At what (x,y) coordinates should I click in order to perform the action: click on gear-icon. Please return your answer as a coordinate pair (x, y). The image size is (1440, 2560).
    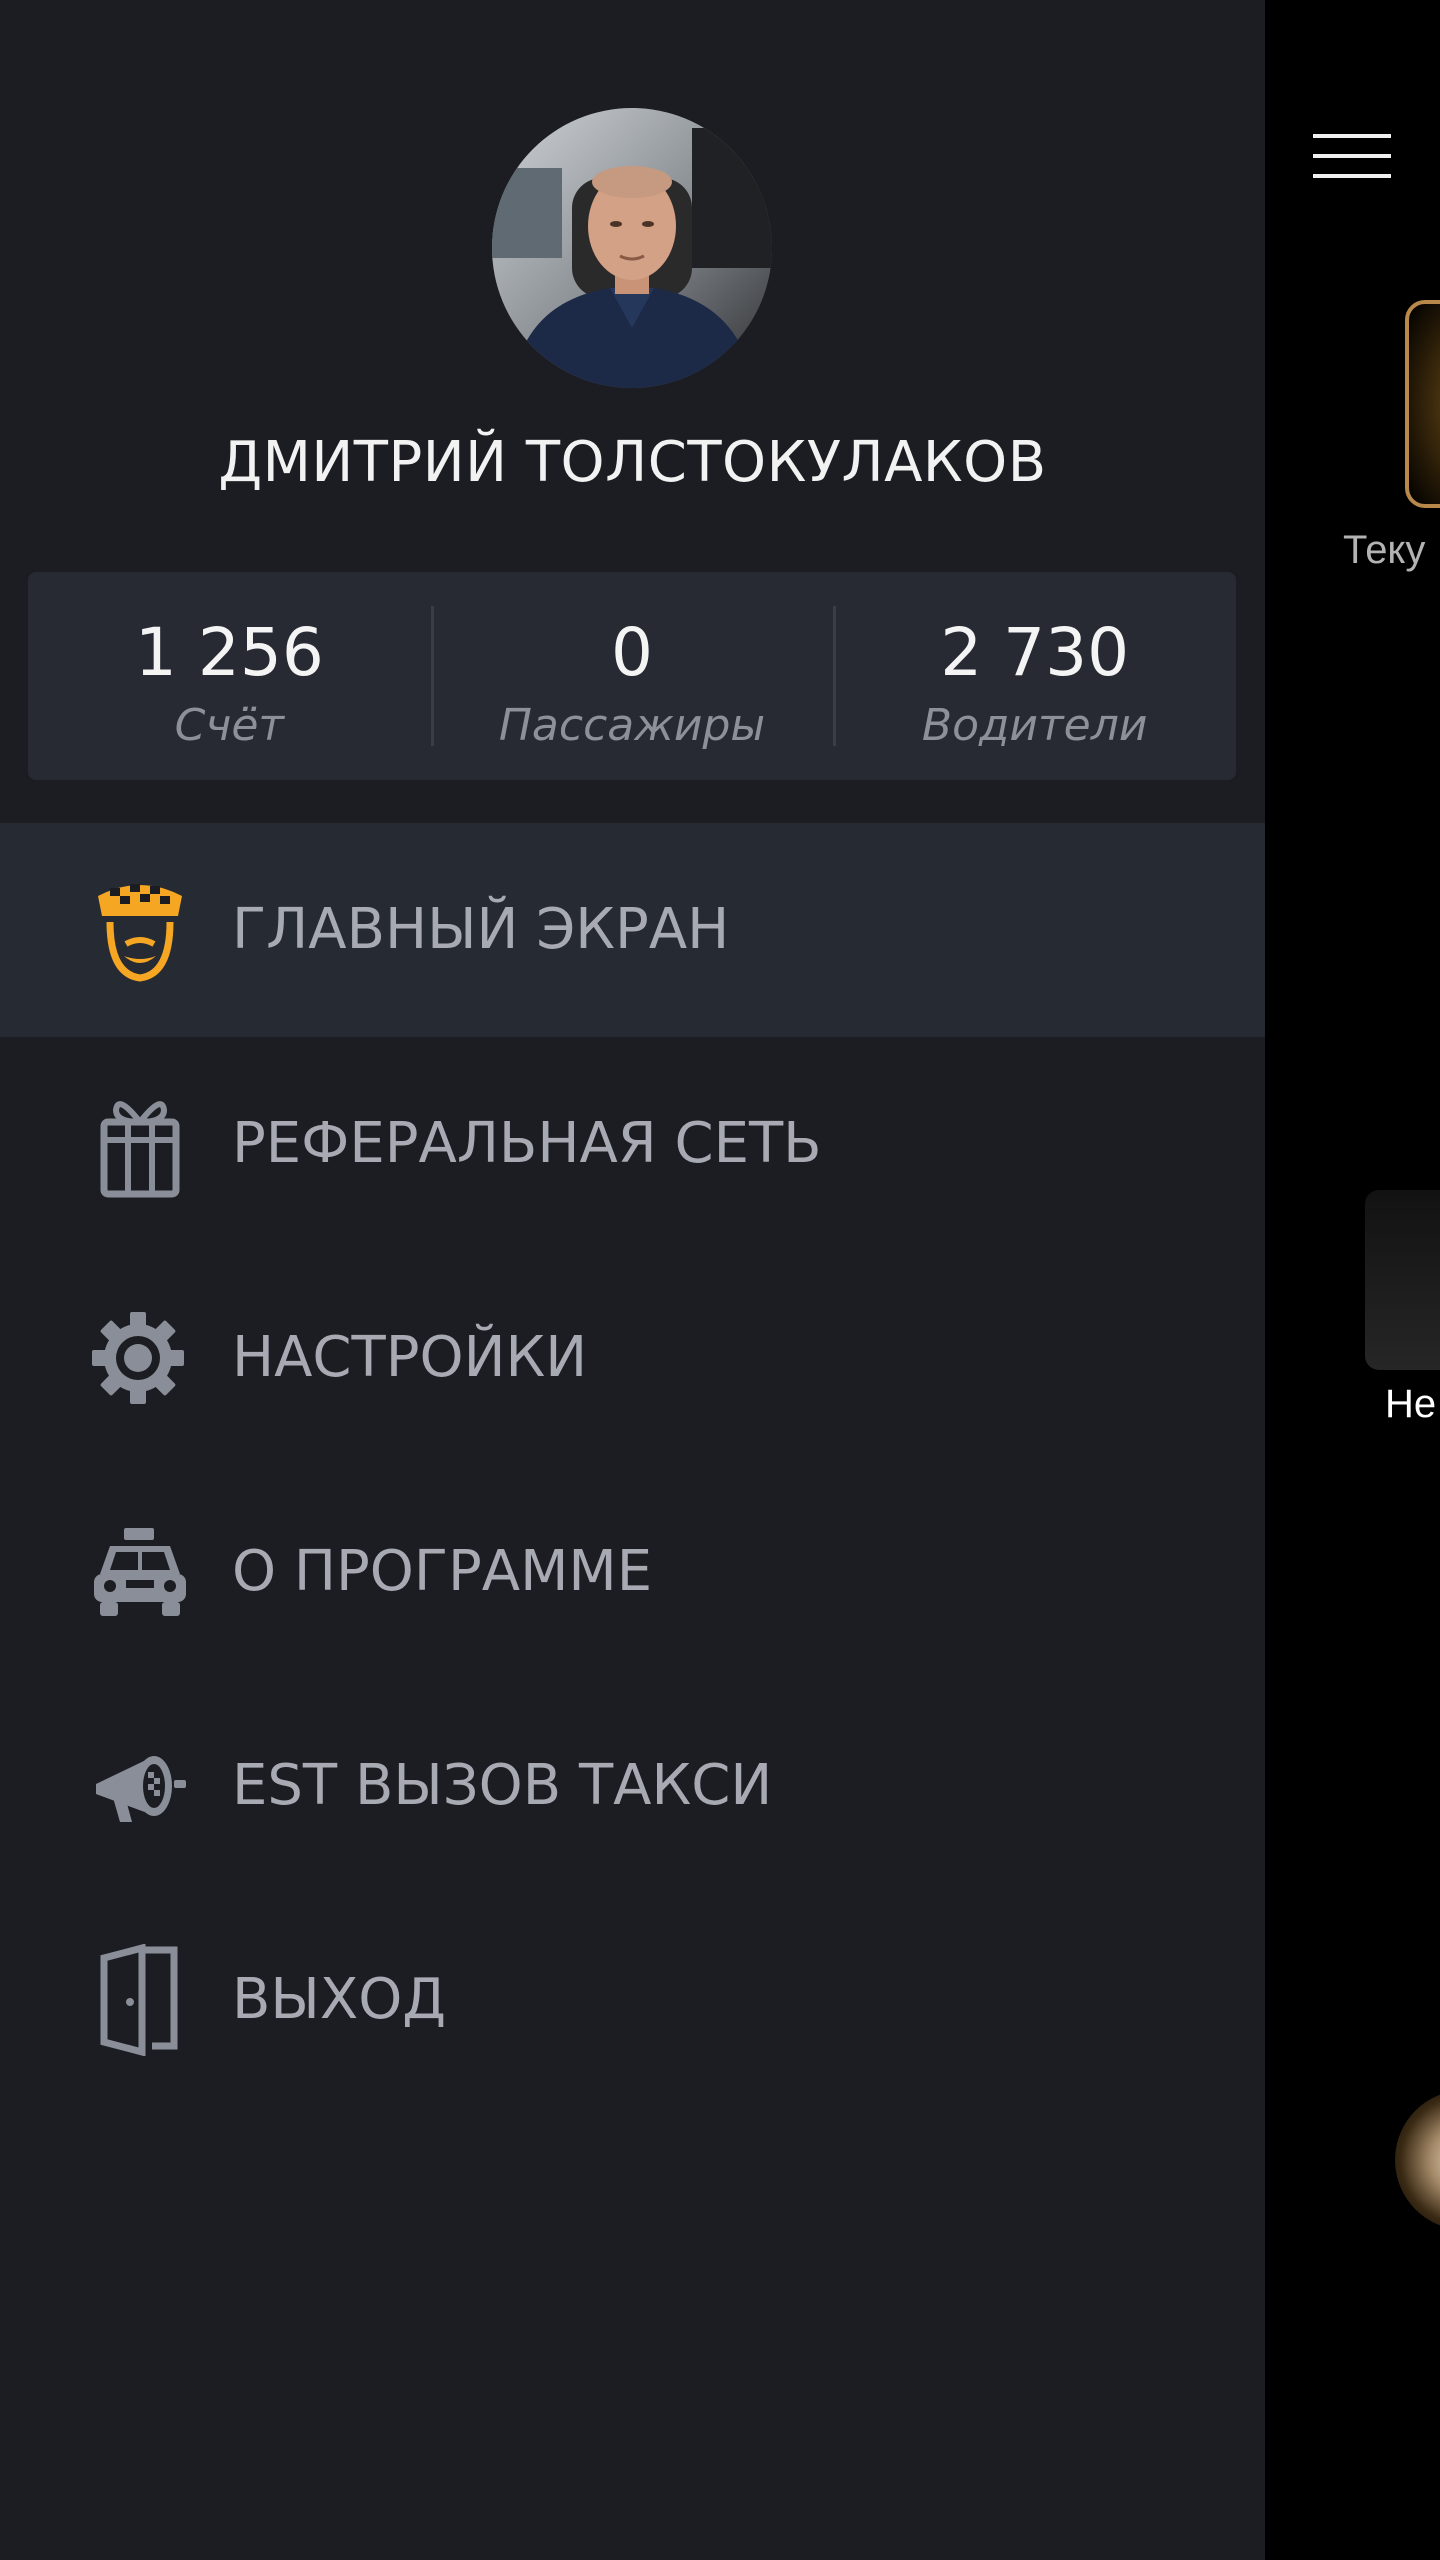
    Looking at the image, I should click on (140, 1358).